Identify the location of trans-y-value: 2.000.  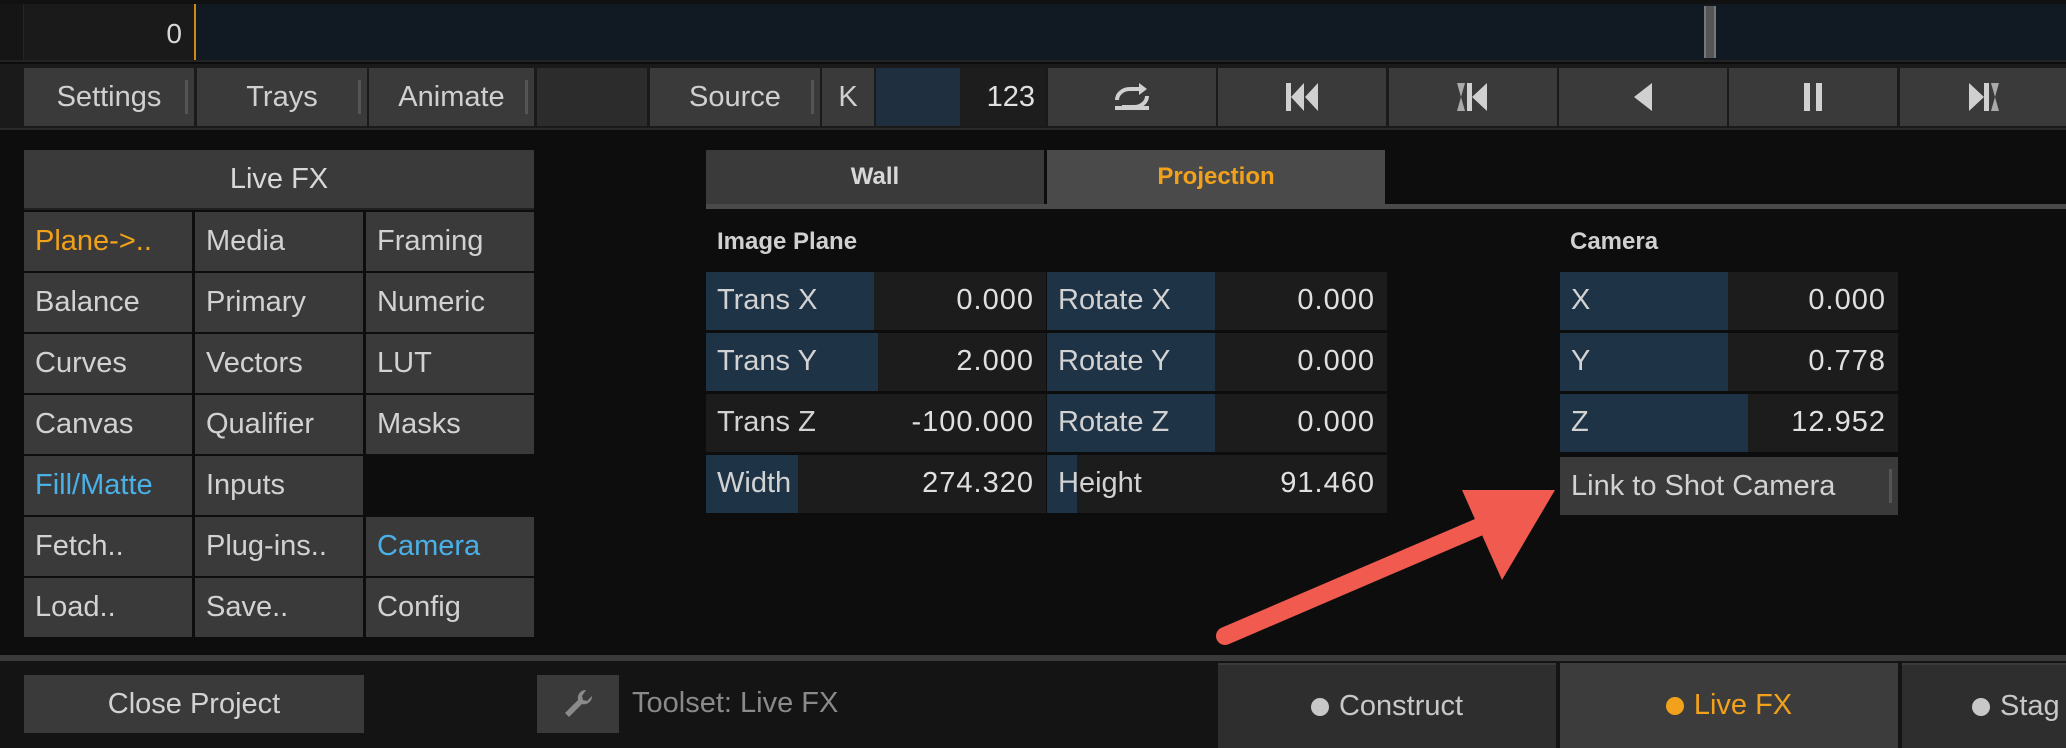
(995, 361).